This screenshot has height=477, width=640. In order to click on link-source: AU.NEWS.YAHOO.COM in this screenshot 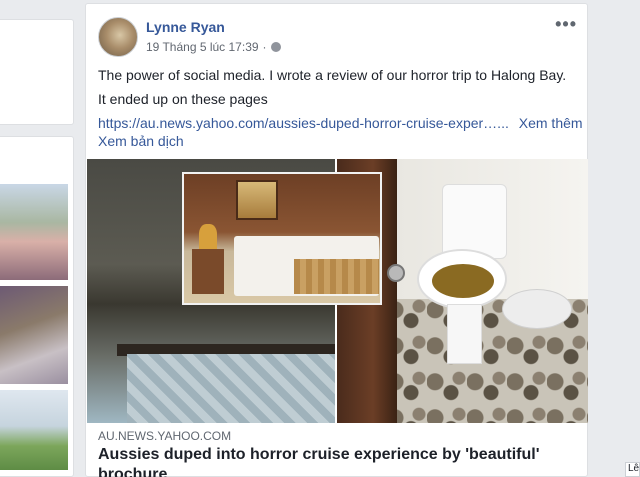, I will do `click(164, 436)`.